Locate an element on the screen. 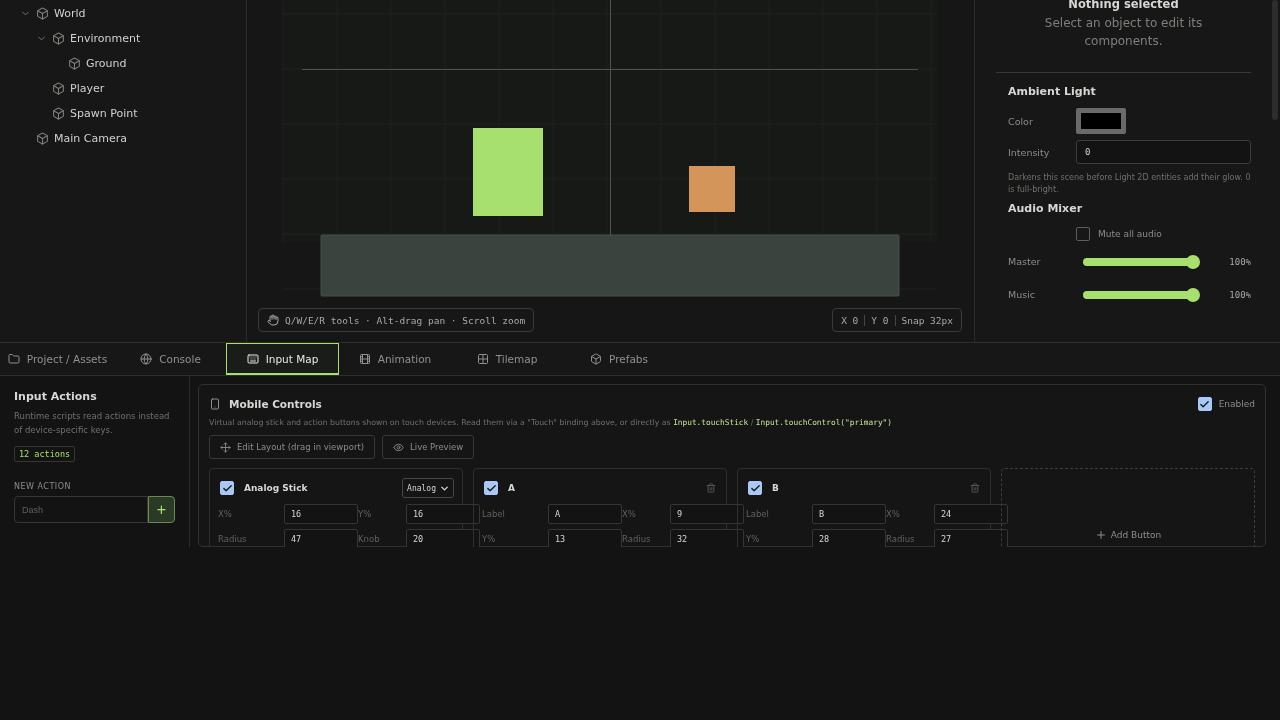 Image resolution: width=1280 pixels, height=720 pixels. action-count: 12 actions is located at coordinates (45, 454).